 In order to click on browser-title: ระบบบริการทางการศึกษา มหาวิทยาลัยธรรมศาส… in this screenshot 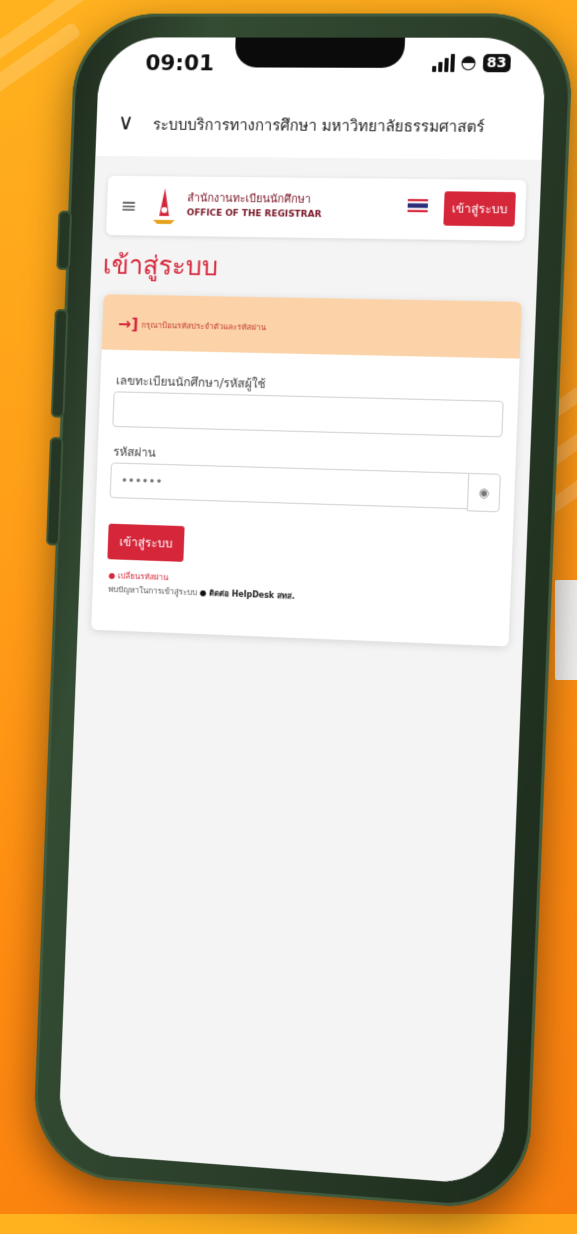, I will do `click(319, 126)`.